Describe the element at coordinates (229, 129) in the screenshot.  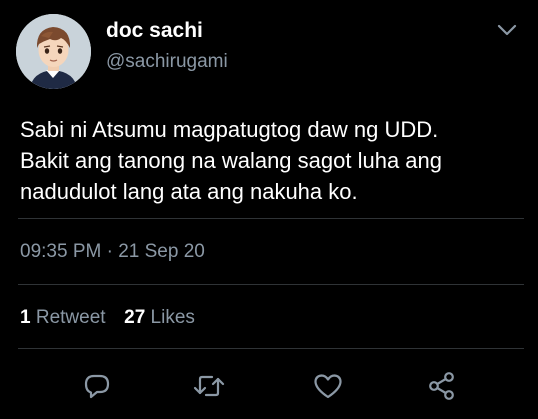
I see `tweet-text-line: Sabi ni Atsumu magpatugtog daw ng UDD.` at that location.